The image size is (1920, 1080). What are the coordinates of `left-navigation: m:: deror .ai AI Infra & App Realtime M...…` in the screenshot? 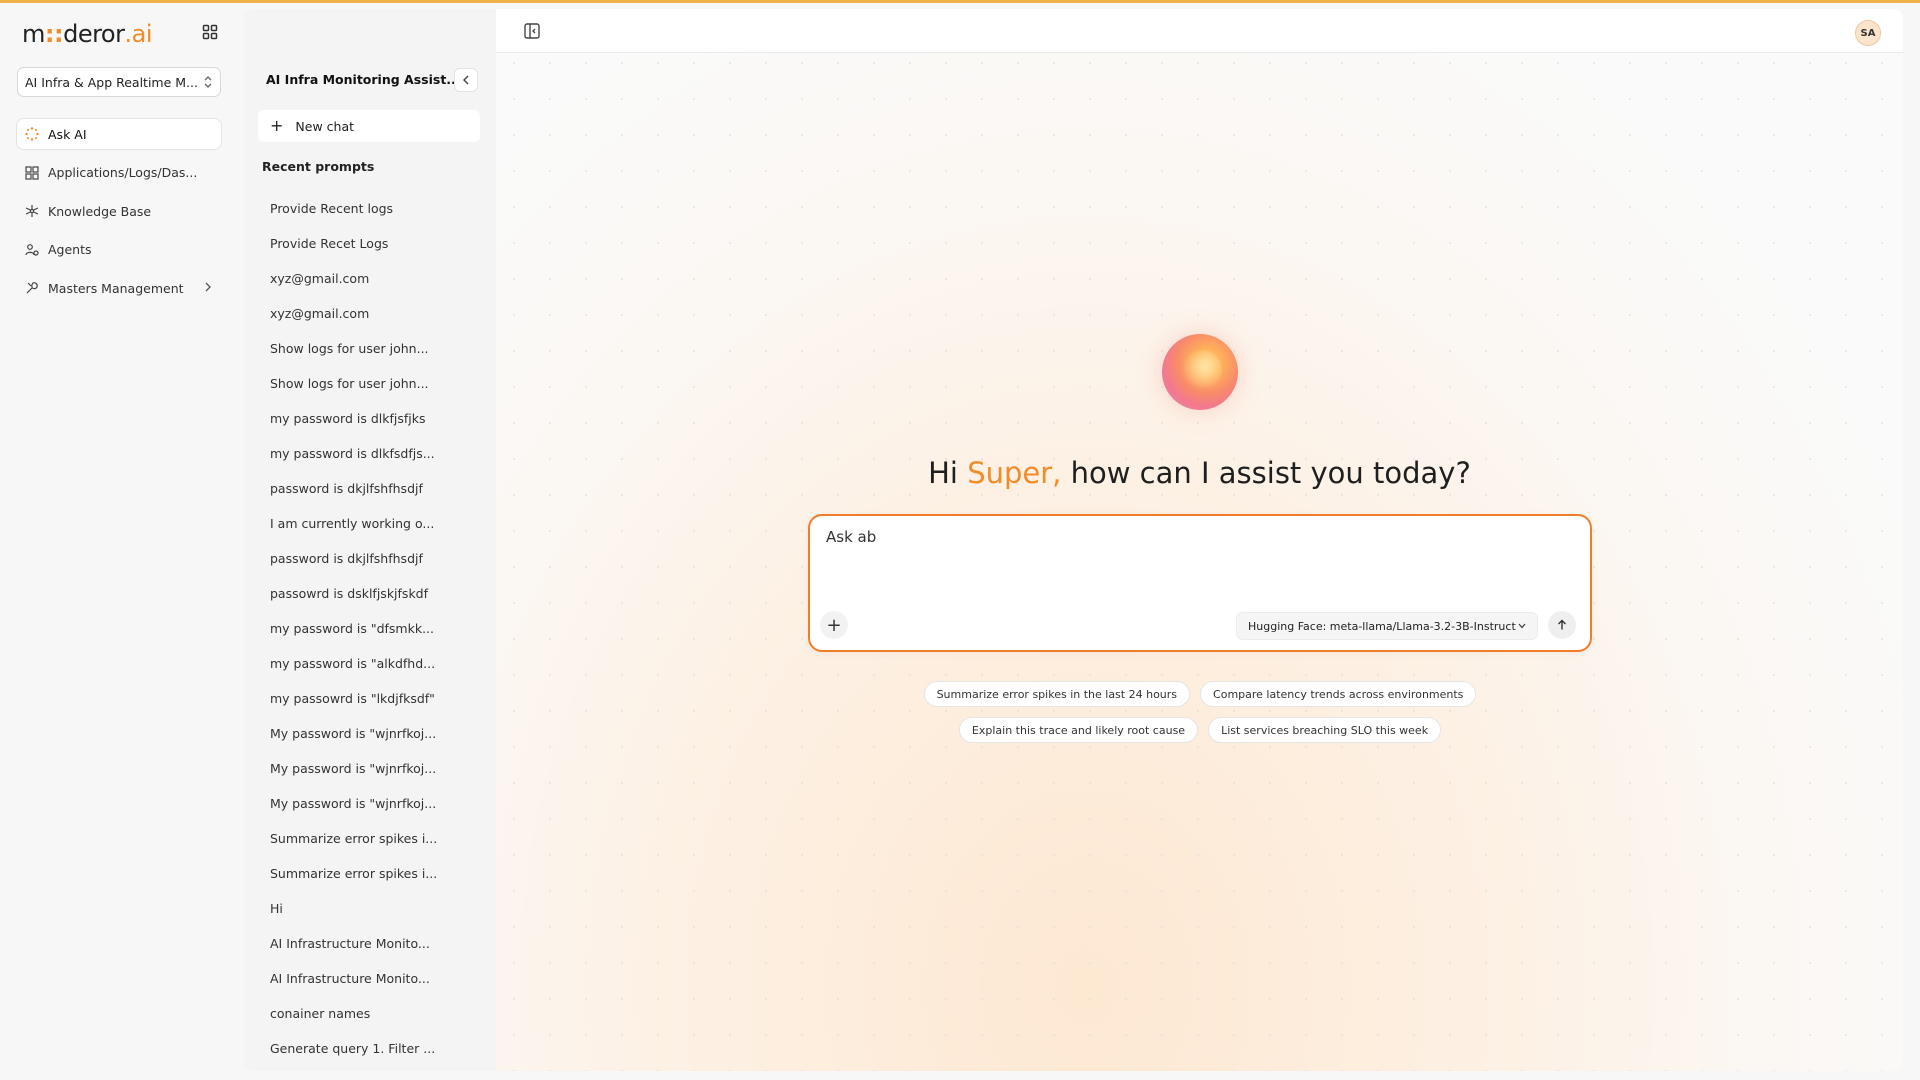 It's located at (121, 541).